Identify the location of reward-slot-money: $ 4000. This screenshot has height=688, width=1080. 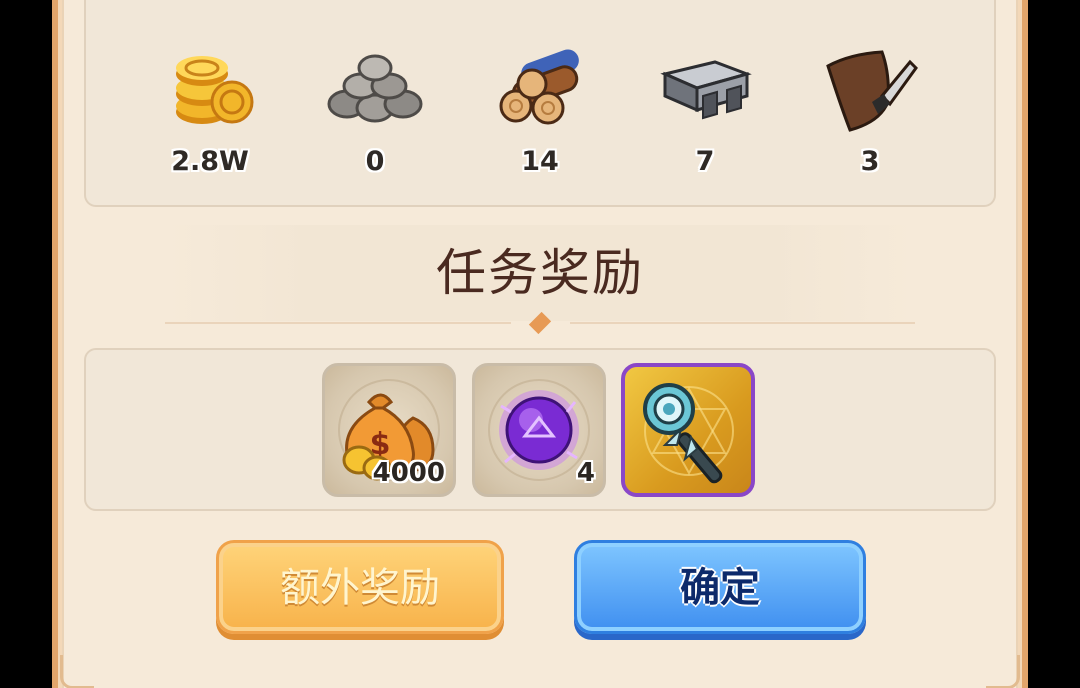
(389, 430).